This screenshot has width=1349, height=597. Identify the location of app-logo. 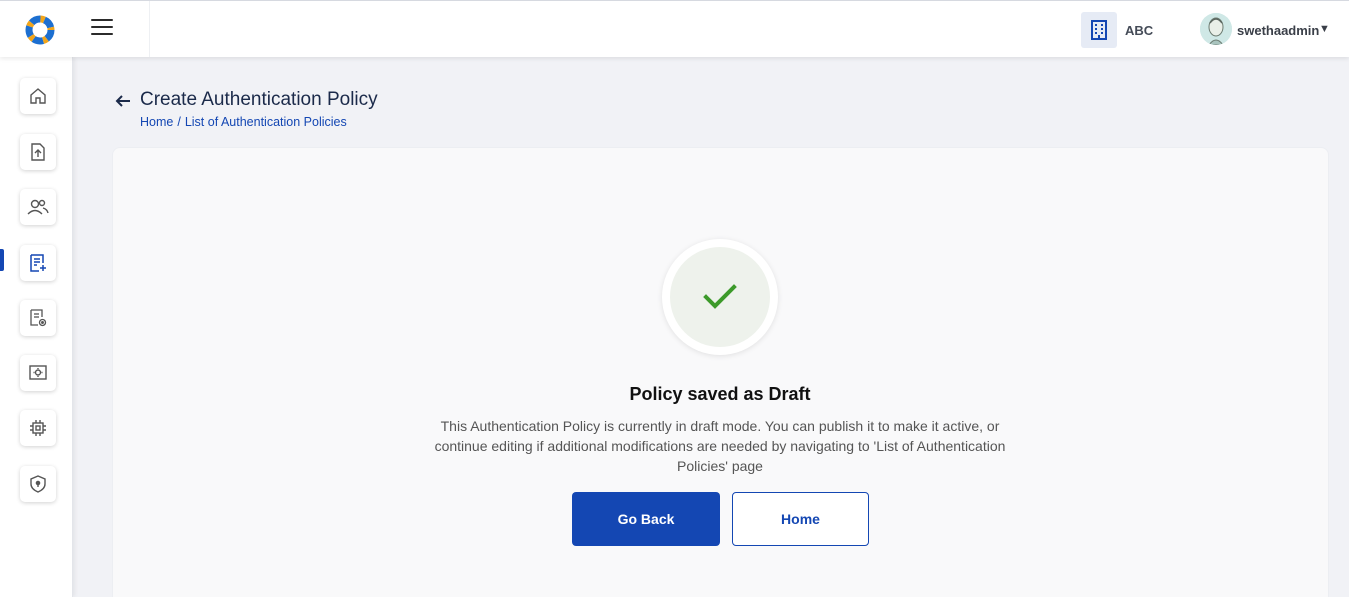
(40, 30).